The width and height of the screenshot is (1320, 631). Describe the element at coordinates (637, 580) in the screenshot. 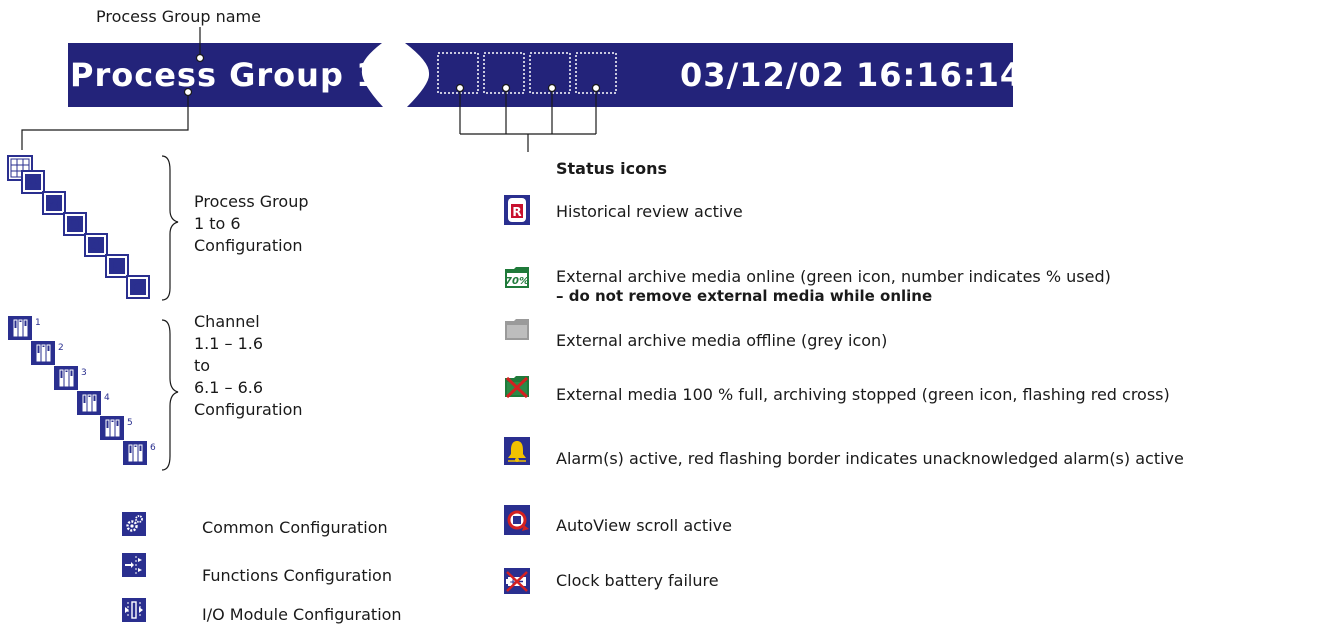

I see `status-label-clock-battery: Clock battery failure` at that location.